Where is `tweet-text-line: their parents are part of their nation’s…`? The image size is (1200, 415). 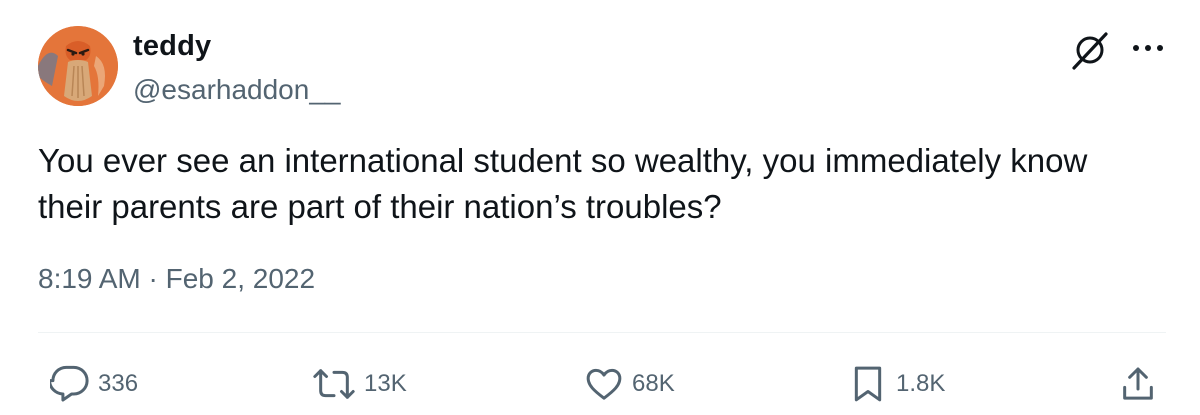
tweet-text-line: their parents are part of their nation’s… is located at coordinates (380, 206).